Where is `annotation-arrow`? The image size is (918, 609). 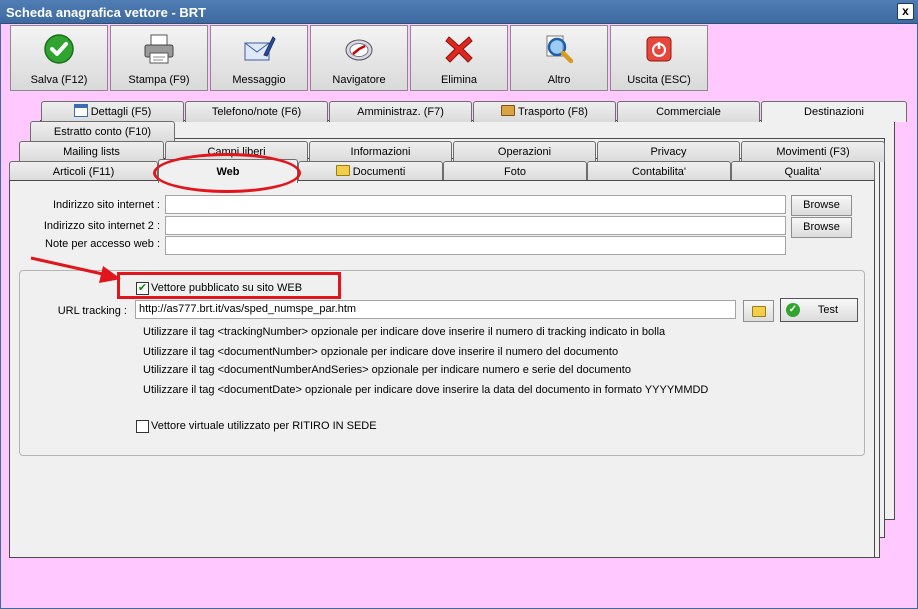 annotation-arrow is located at coordinates (75, 269).